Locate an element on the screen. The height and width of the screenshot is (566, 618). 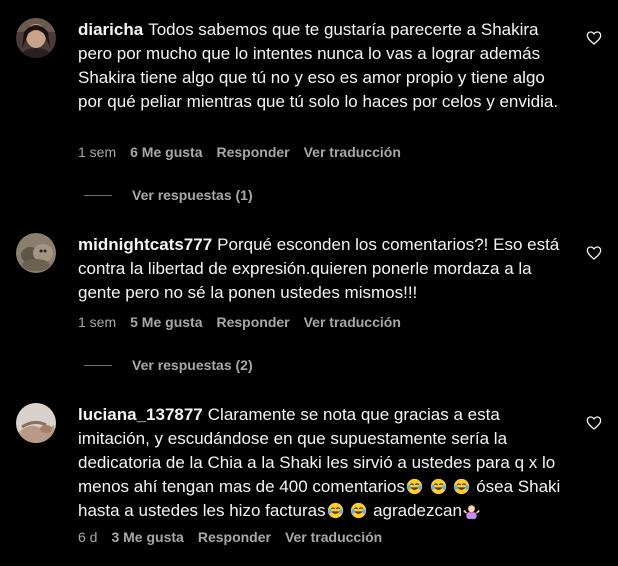
likes-count: 5 Me gusta is located at coordinates (166, 322).